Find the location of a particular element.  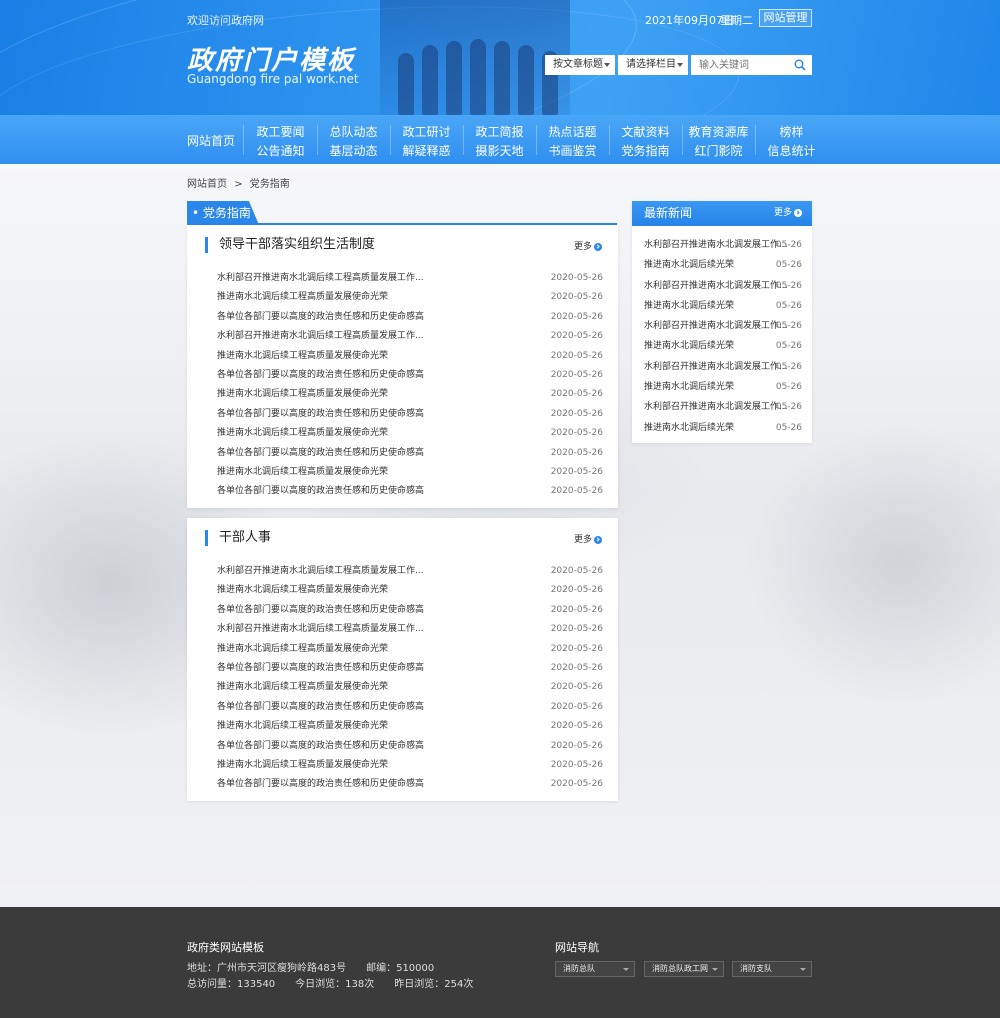

site-admin-button: 网站管理 is located at coordinates (785, 18).